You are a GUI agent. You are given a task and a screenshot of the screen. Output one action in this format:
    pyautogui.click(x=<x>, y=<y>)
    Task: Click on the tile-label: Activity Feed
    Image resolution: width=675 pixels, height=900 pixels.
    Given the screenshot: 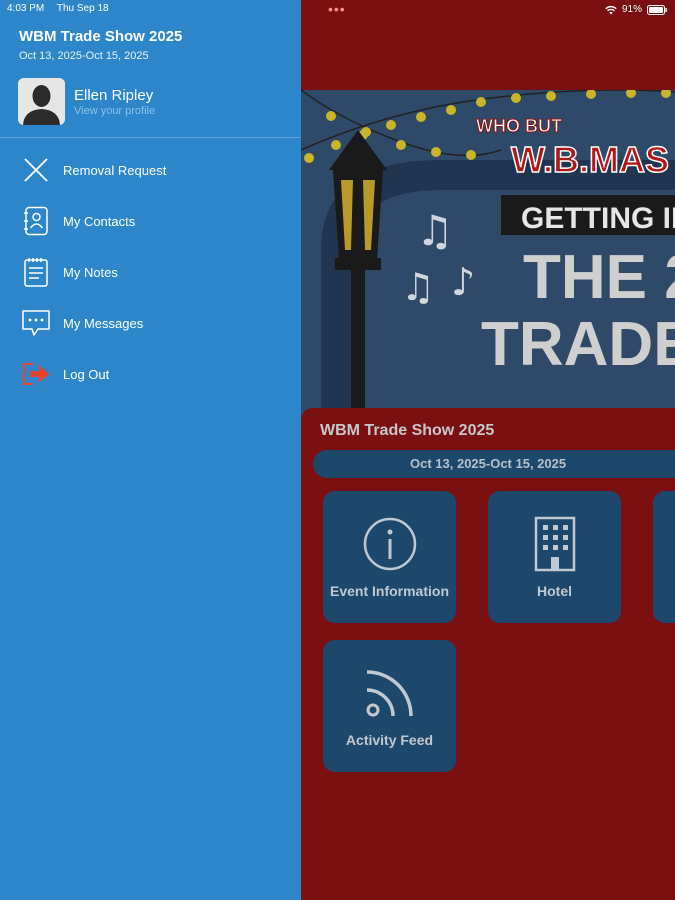 What is the action you would take?
    pyautogui.click(x=389, y=740)
    